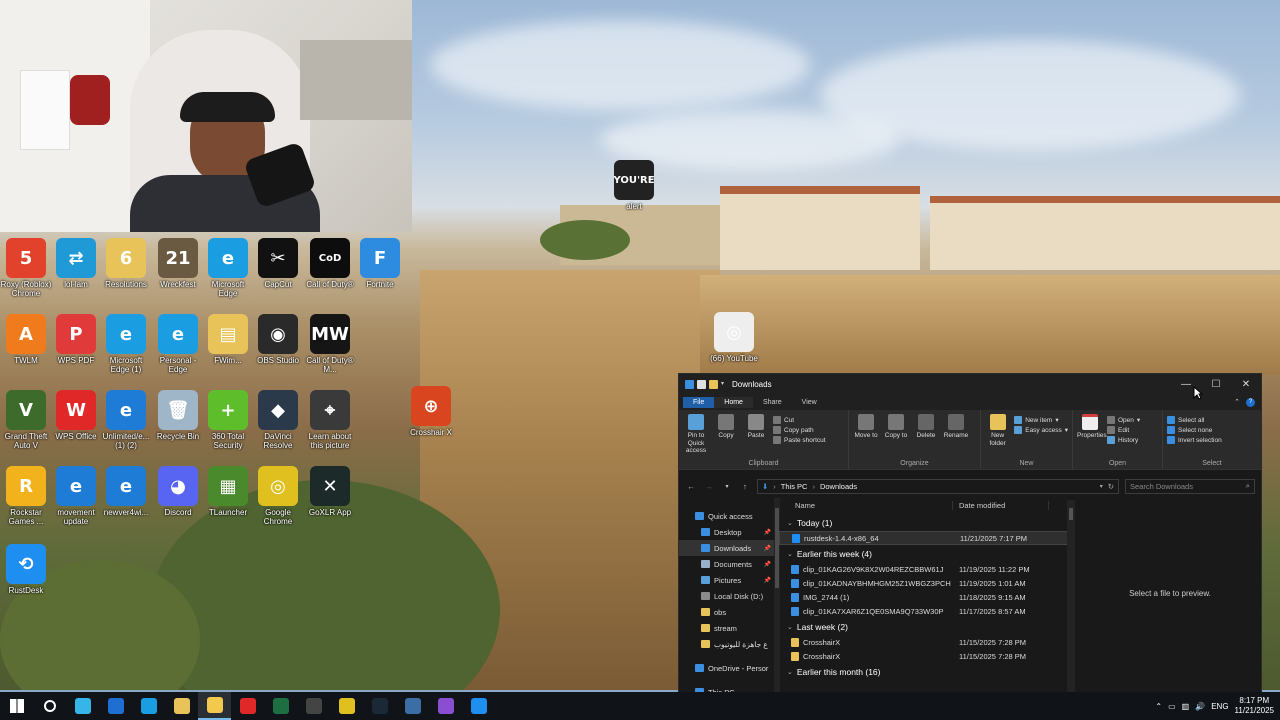 The height and width of the screenshot is (720, 1280). What do you see at coordinates (1194, 420) in the screenshot?
I see `select-all-button: Select all` at bounding box center [1194, 420].